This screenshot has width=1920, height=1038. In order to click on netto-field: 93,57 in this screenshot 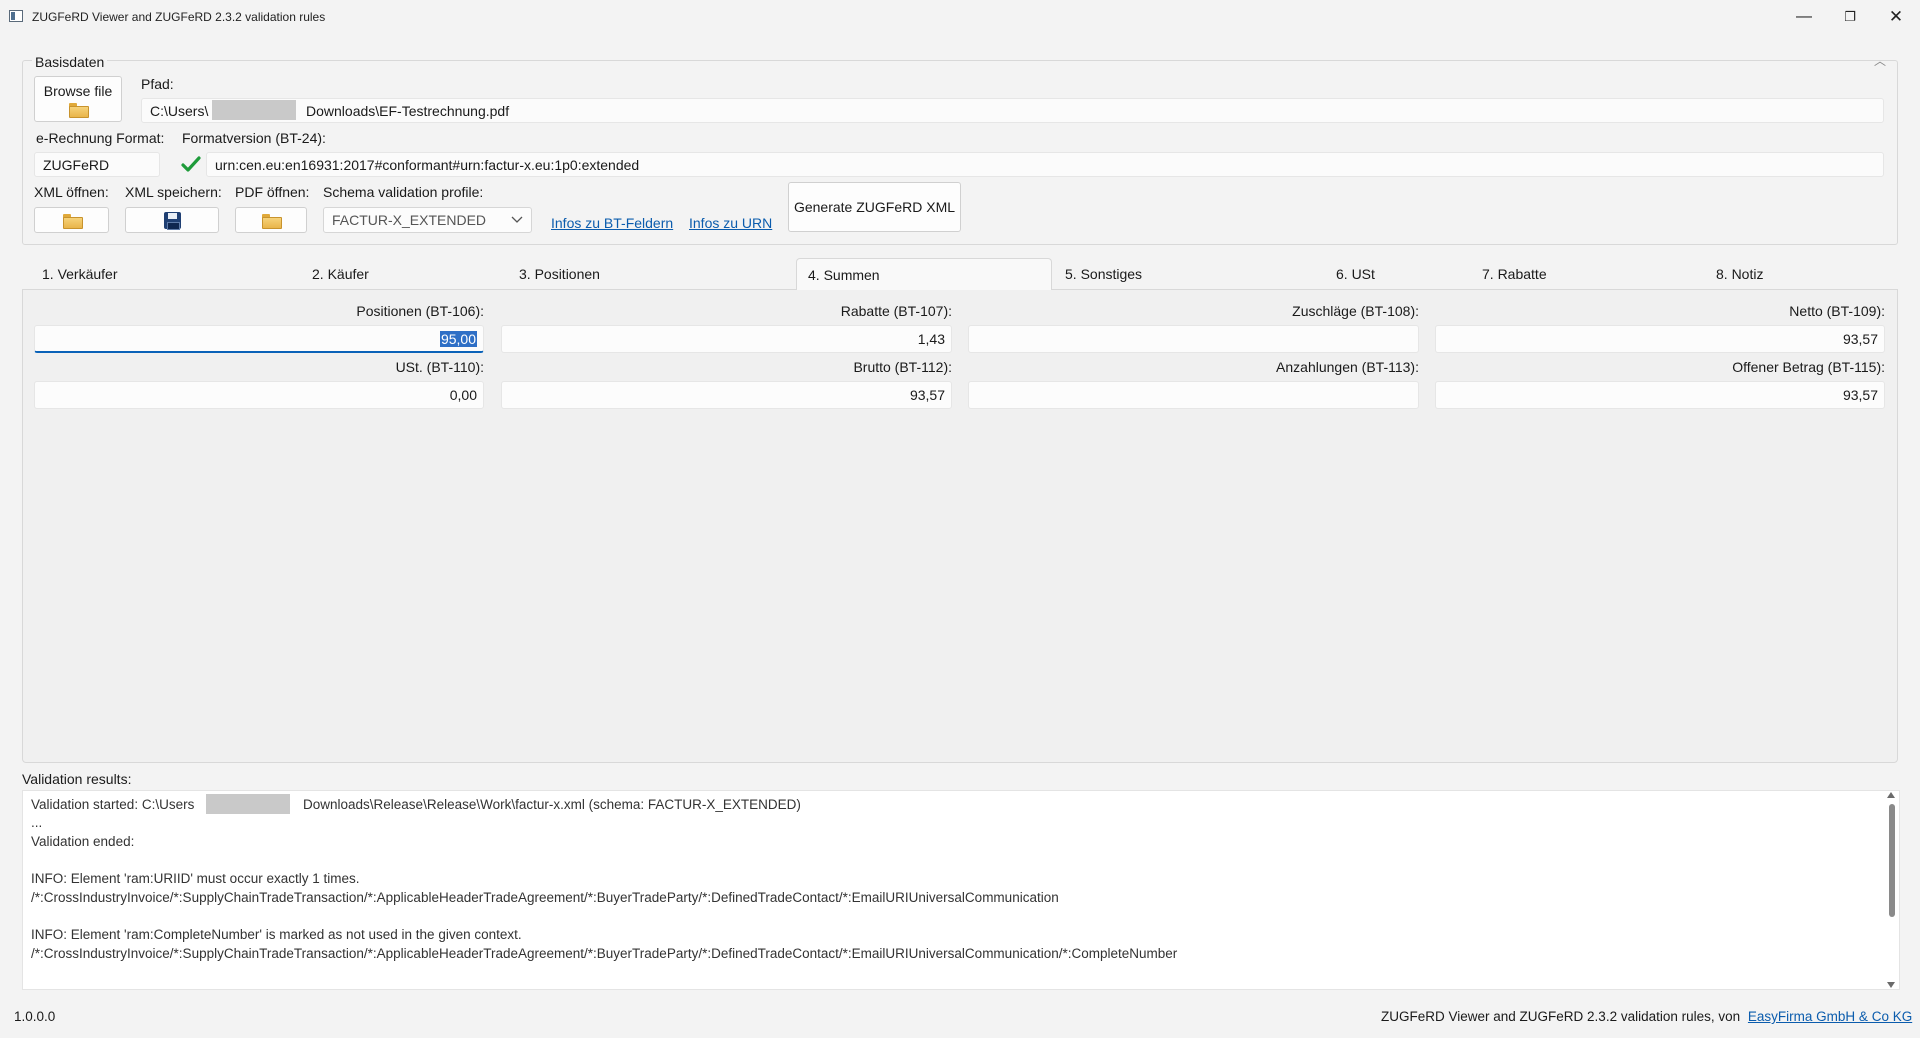, I will do `click(1660, 339)`.